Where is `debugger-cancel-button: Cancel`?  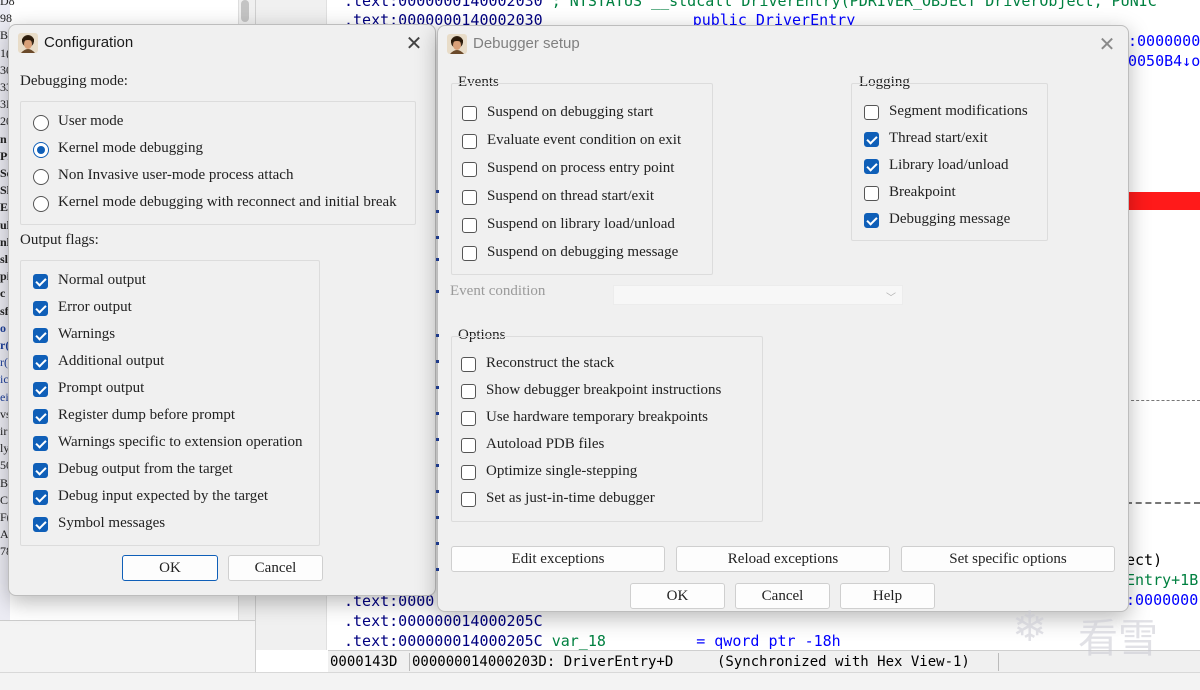
debugger-cancel-button: Cancel is located at coordinates (782, 596).